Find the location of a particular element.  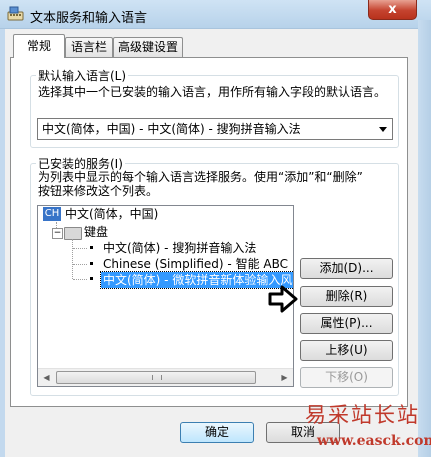

keyboard-app-icon is located at coordinates (15, 14).